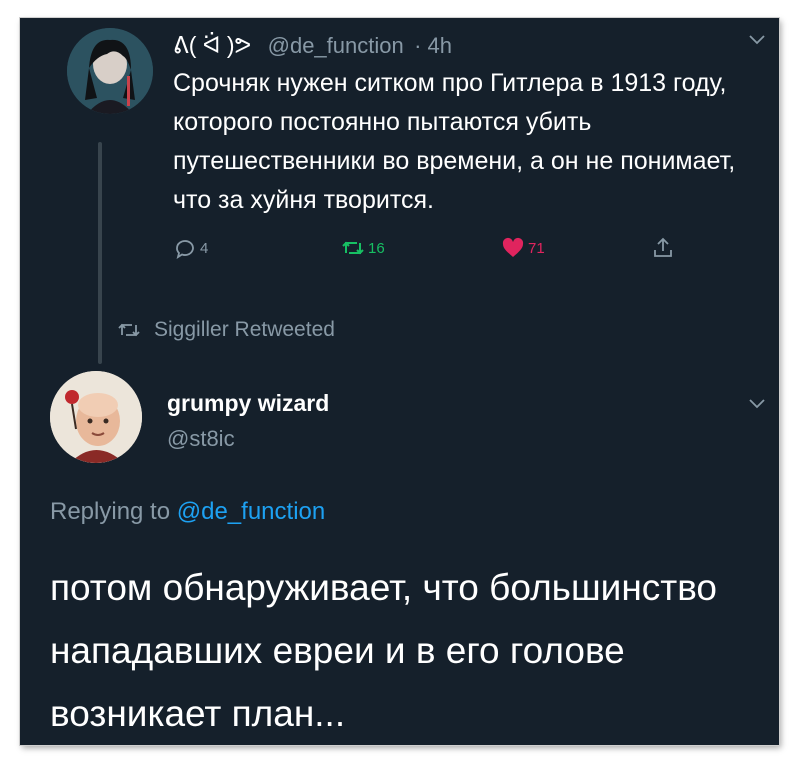 The width and height of the screenshot is (800, 765). What do you see at coordinates (433, 45) in the screenshot?
I see `timestamp: · 4h` at bounding box center [433, 45].